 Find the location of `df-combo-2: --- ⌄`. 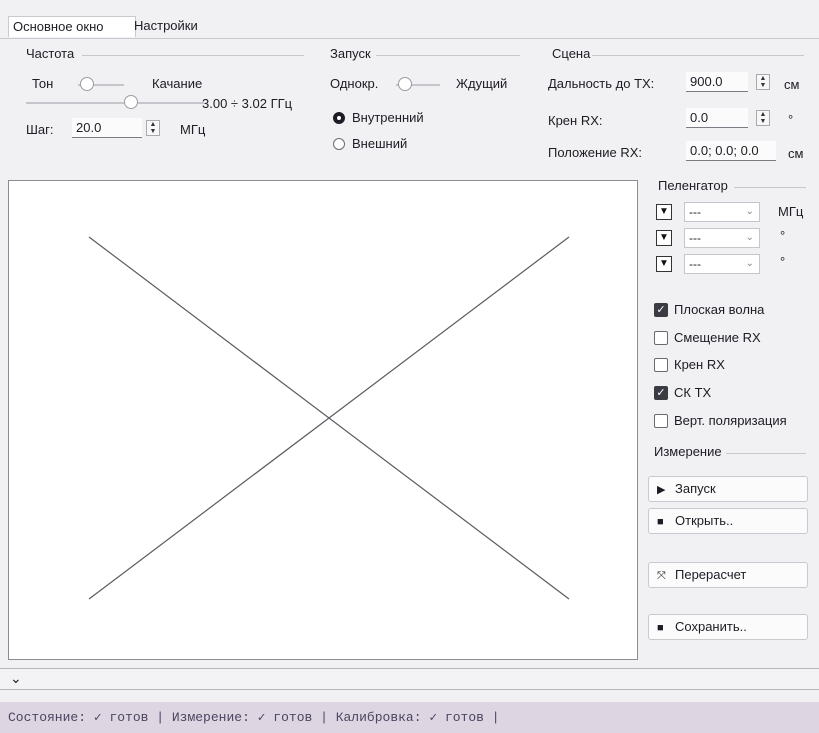

df-combo-2: --- ⌄ is located at coordinates (722, 238).